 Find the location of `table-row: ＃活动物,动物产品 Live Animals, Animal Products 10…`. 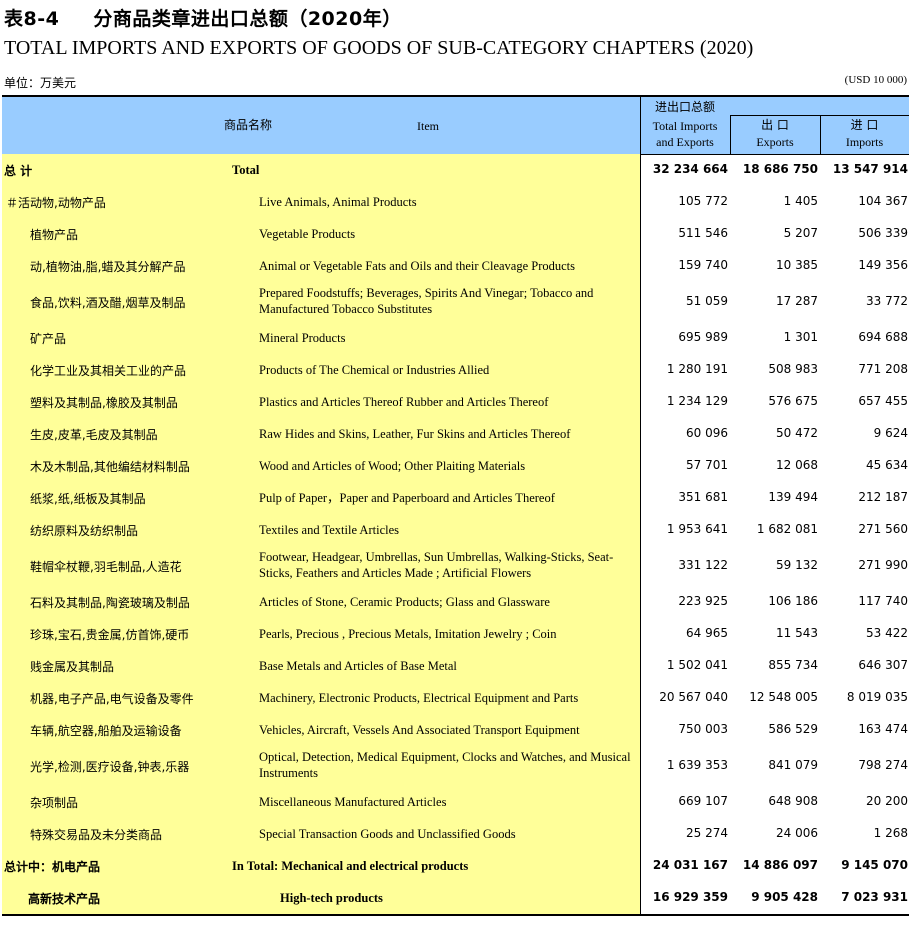

table-row: ＃活动物,动物产品 Live Animals, Animal Products 10… is located at coordinates (455, 202).